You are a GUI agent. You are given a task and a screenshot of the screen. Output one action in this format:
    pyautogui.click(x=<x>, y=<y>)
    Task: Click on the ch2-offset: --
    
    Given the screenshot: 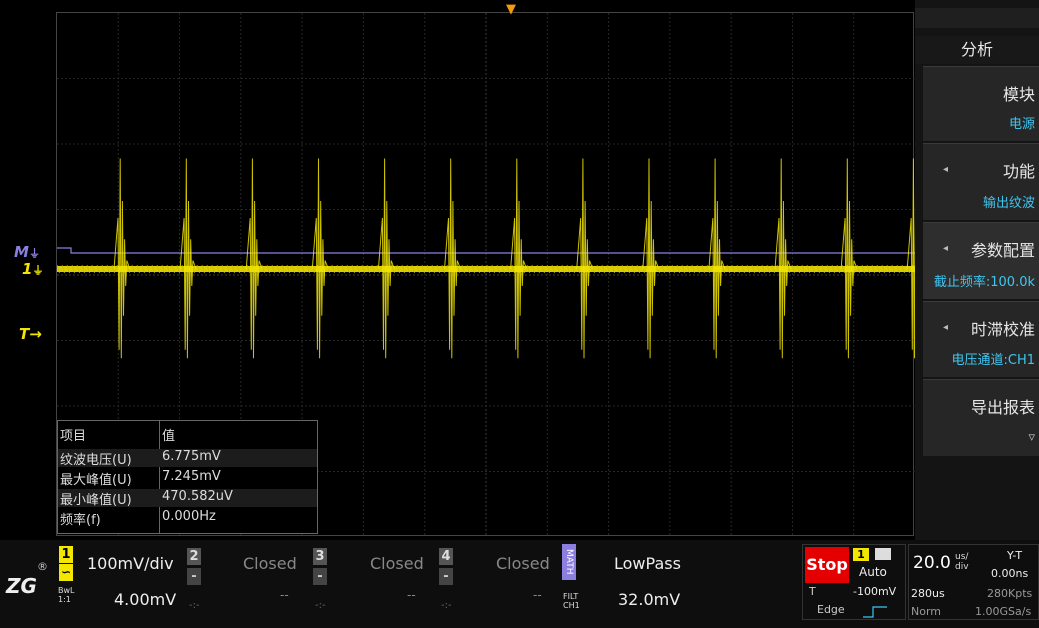 What is the action you would take?
    pyautogui.click(x=284, y=595)
    